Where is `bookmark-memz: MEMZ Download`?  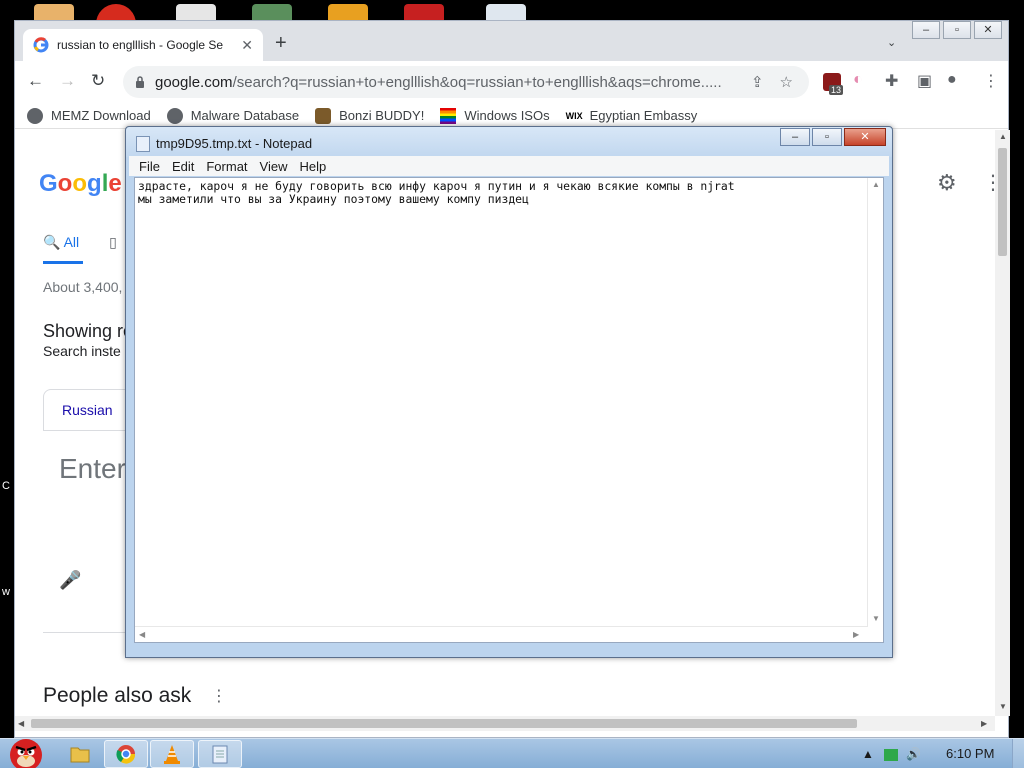
bookmark-memz: MEMZ Download is located at coordinates (89, 115).